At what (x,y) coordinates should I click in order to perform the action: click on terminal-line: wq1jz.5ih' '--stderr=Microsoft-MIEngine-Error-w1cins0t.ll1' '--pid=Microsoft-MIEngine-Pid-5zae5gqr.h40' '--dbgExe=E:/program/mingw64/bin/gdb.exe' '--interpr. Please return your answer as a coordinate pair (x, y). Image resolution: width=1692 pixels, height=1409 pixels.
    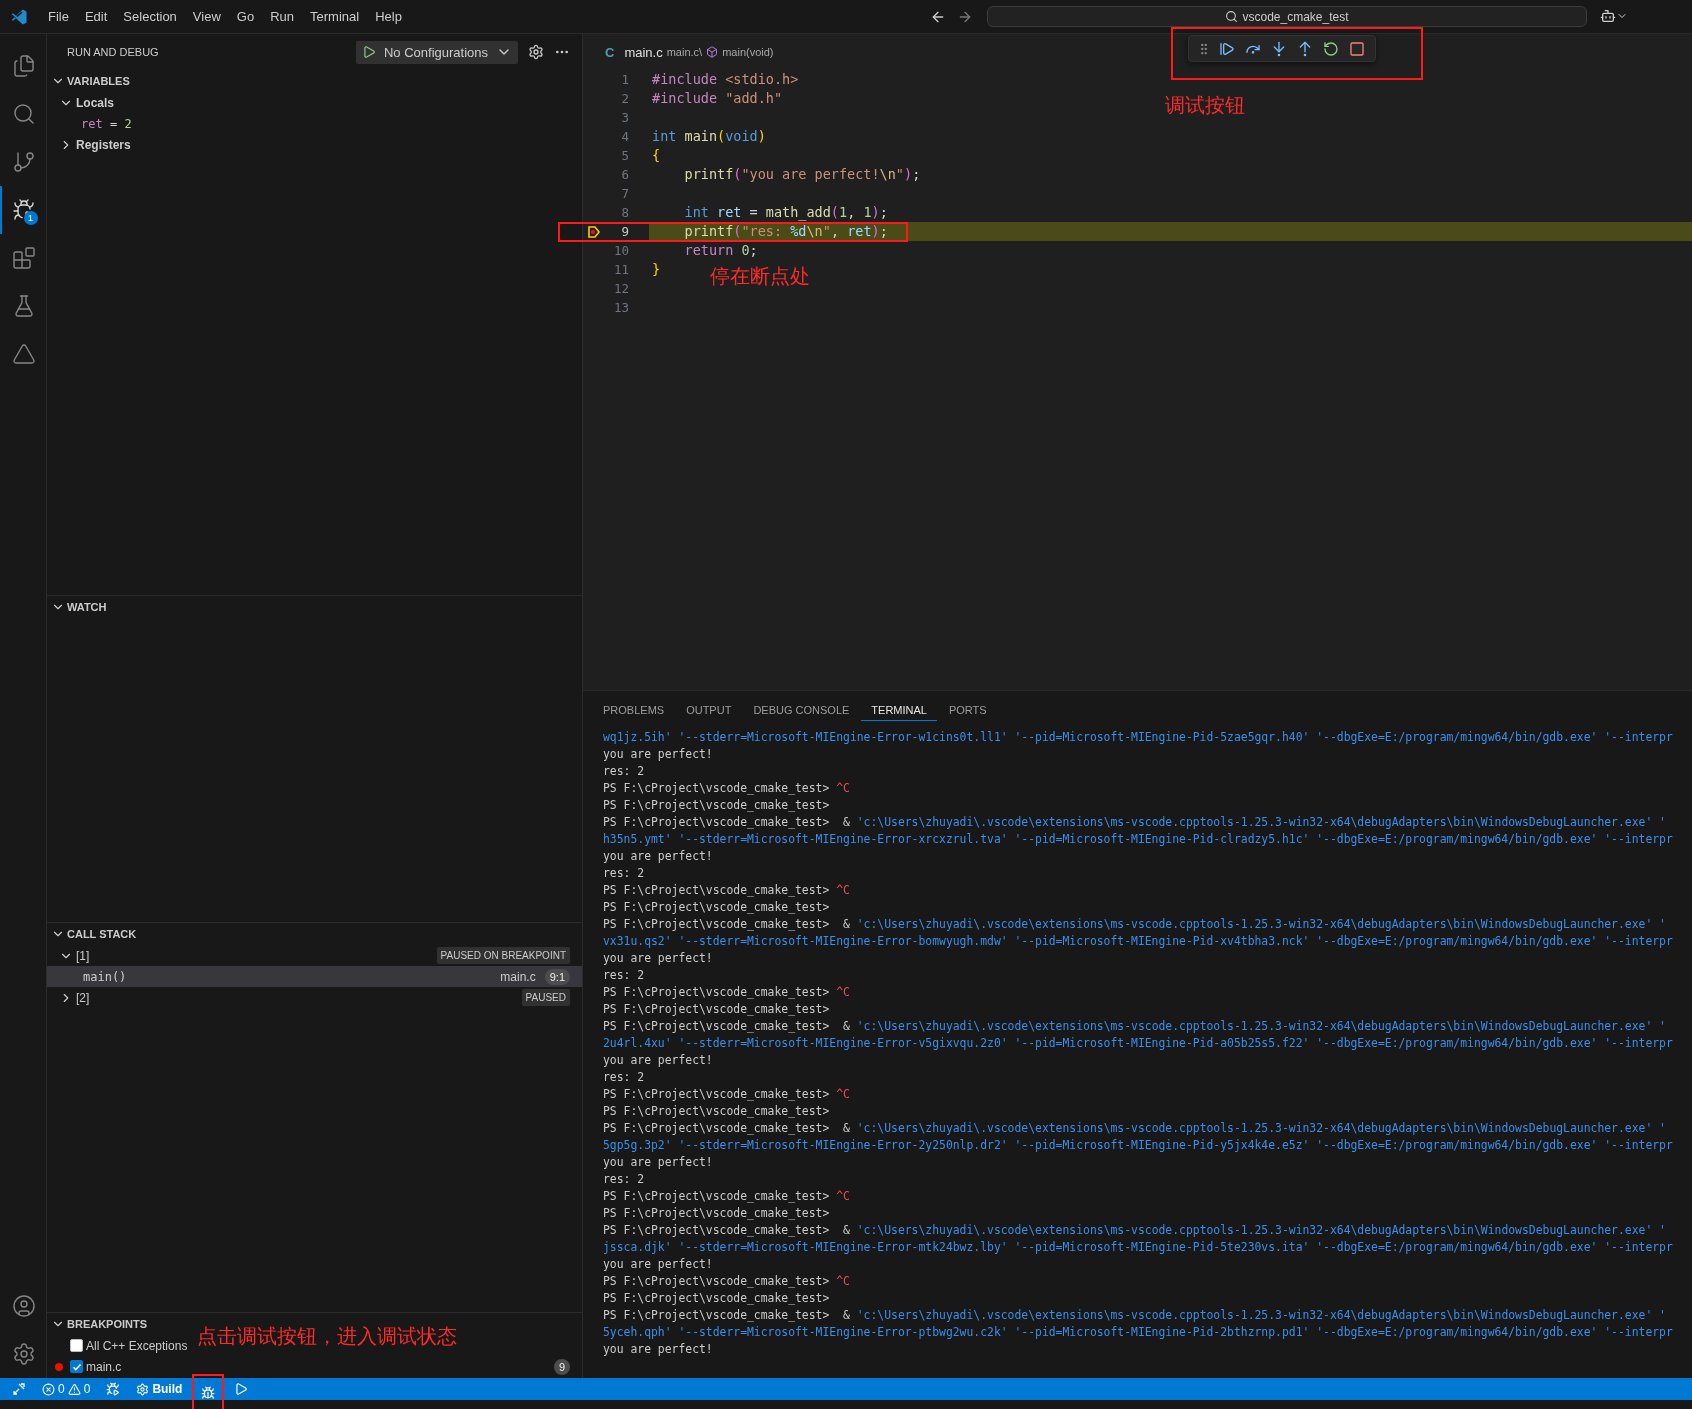
    Looking at the image, I should click on (1138, 737).